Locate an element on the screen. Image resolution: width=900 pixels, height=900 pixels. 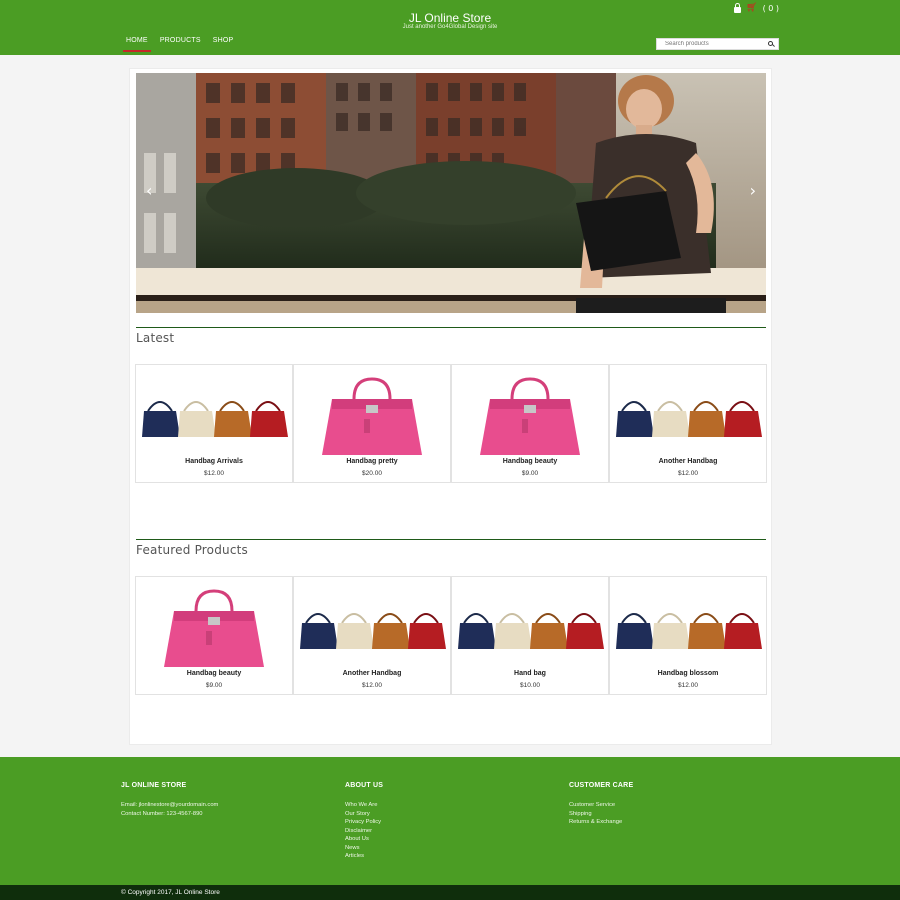
featured-divider is located at coordinates (451, 539).